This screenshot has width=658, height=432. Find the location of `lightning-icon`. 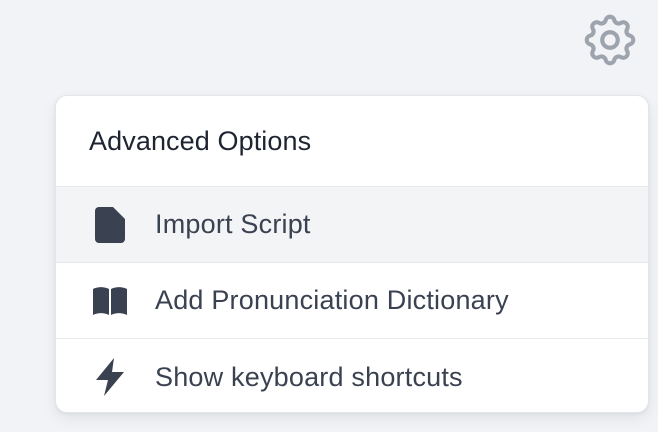

lightning-icon is located at coordinates (110, 377).